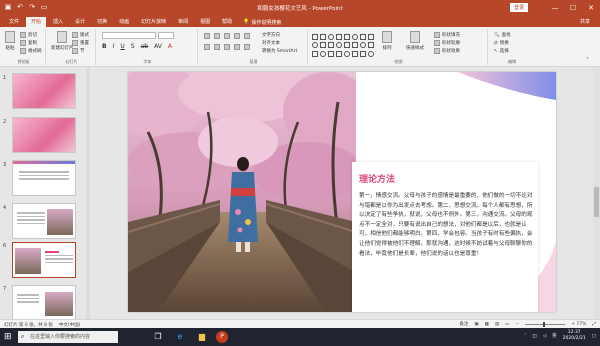  Describe the element at coordinates (183, 22) in the screenshot. I see `tab-review: 审阅` at that location.